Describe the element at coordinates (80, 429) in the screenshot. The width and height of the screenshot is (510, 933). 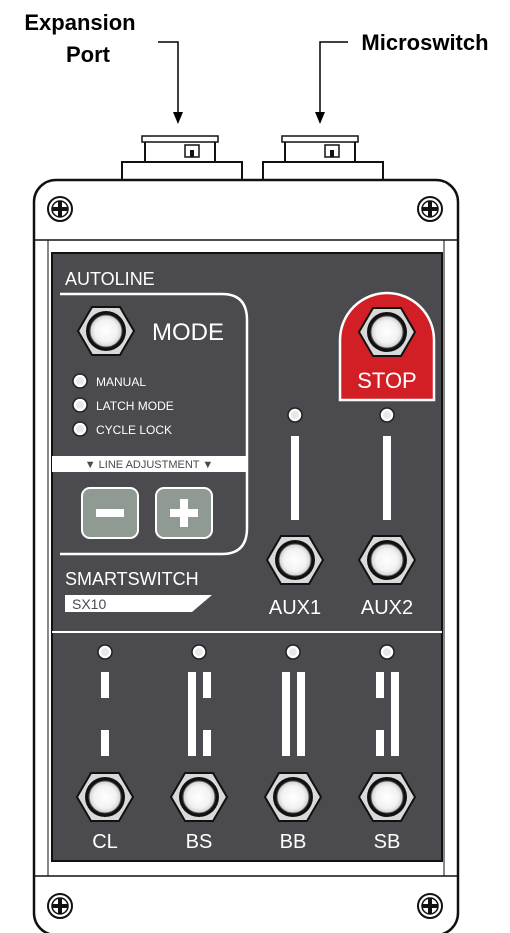
I see `cycle-lock-led-icon` at that location.